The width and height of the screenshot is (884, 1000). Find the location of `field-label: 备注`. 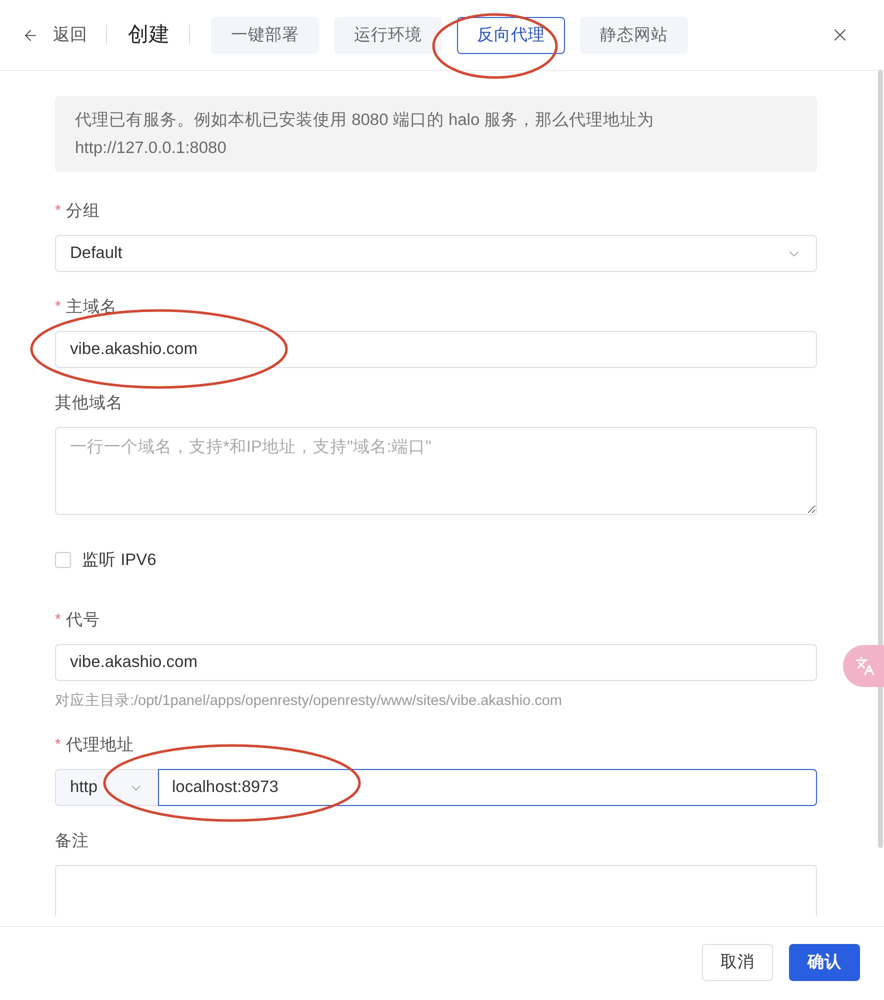

field-label: 备注 is located at coordinates (72, 841).